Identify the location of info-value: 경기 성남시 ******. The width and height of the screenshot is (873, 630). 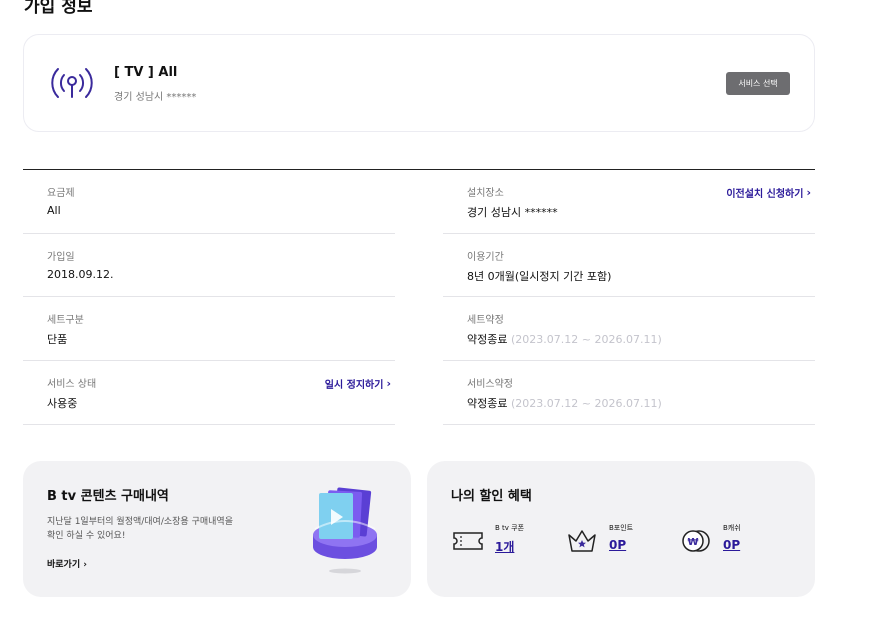
(512, 212).